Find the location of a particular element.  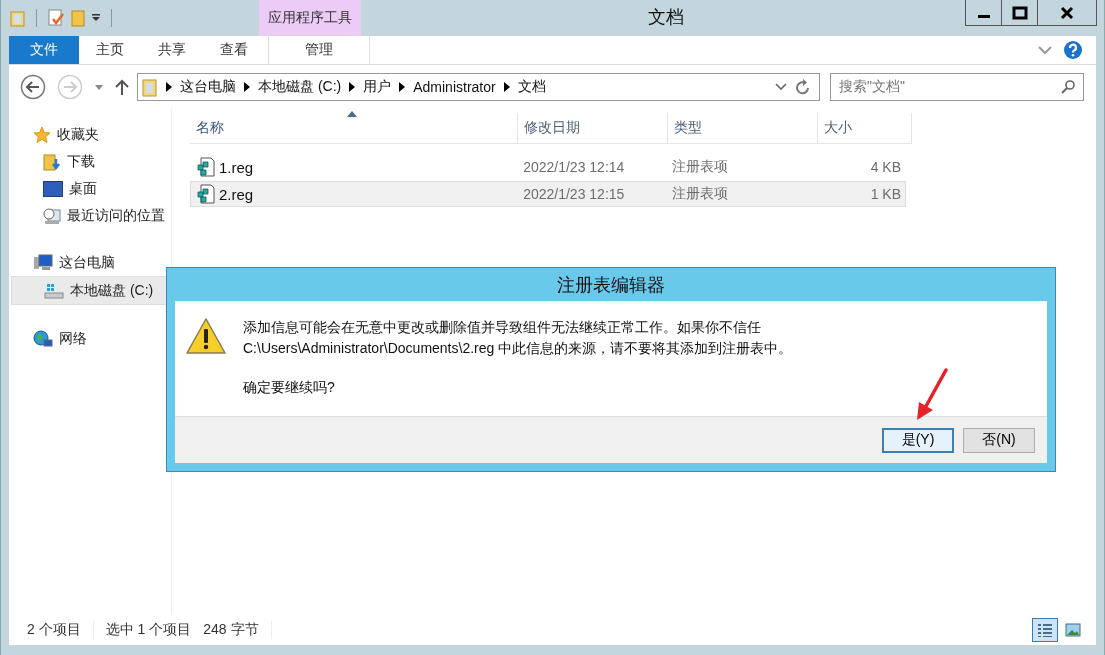

dialog-title: 注册表编辑器 is located at coordinates (611, 285).